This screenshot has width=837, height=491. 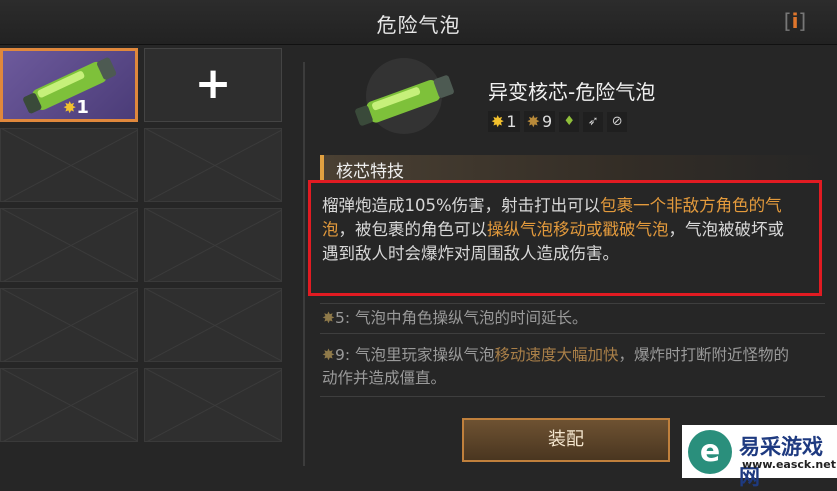 What do you see at coordinates (617, 121) in the screenshot?
I see `cancel-circle-icon: ⊘` at bounding box center [617, 121].